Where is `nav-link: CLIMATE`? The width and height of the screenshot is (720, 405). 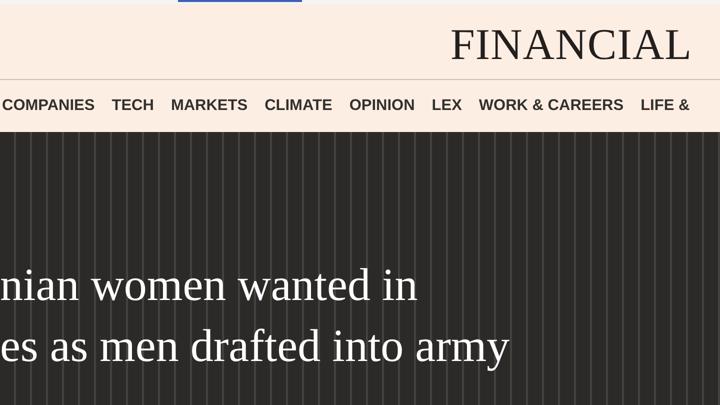 nav-link: CLIMATE is located at coordinates (298, 106).